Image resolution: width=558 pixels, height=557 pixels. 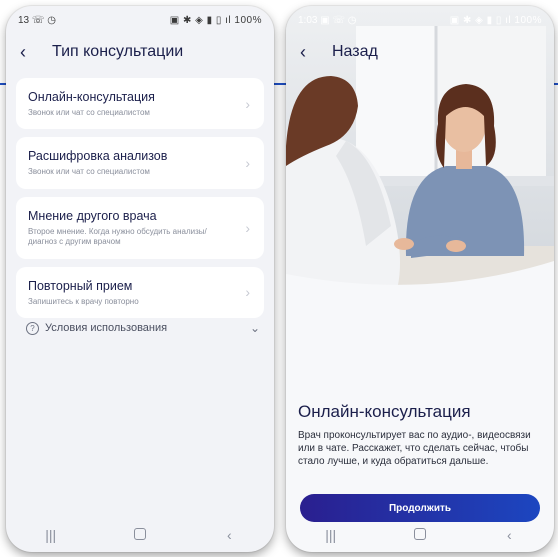 What do you see at coordinates (92, 215) in the screenshot?
I see `list-item-title: Мнение другого врача` at bounding box center [92, 215].